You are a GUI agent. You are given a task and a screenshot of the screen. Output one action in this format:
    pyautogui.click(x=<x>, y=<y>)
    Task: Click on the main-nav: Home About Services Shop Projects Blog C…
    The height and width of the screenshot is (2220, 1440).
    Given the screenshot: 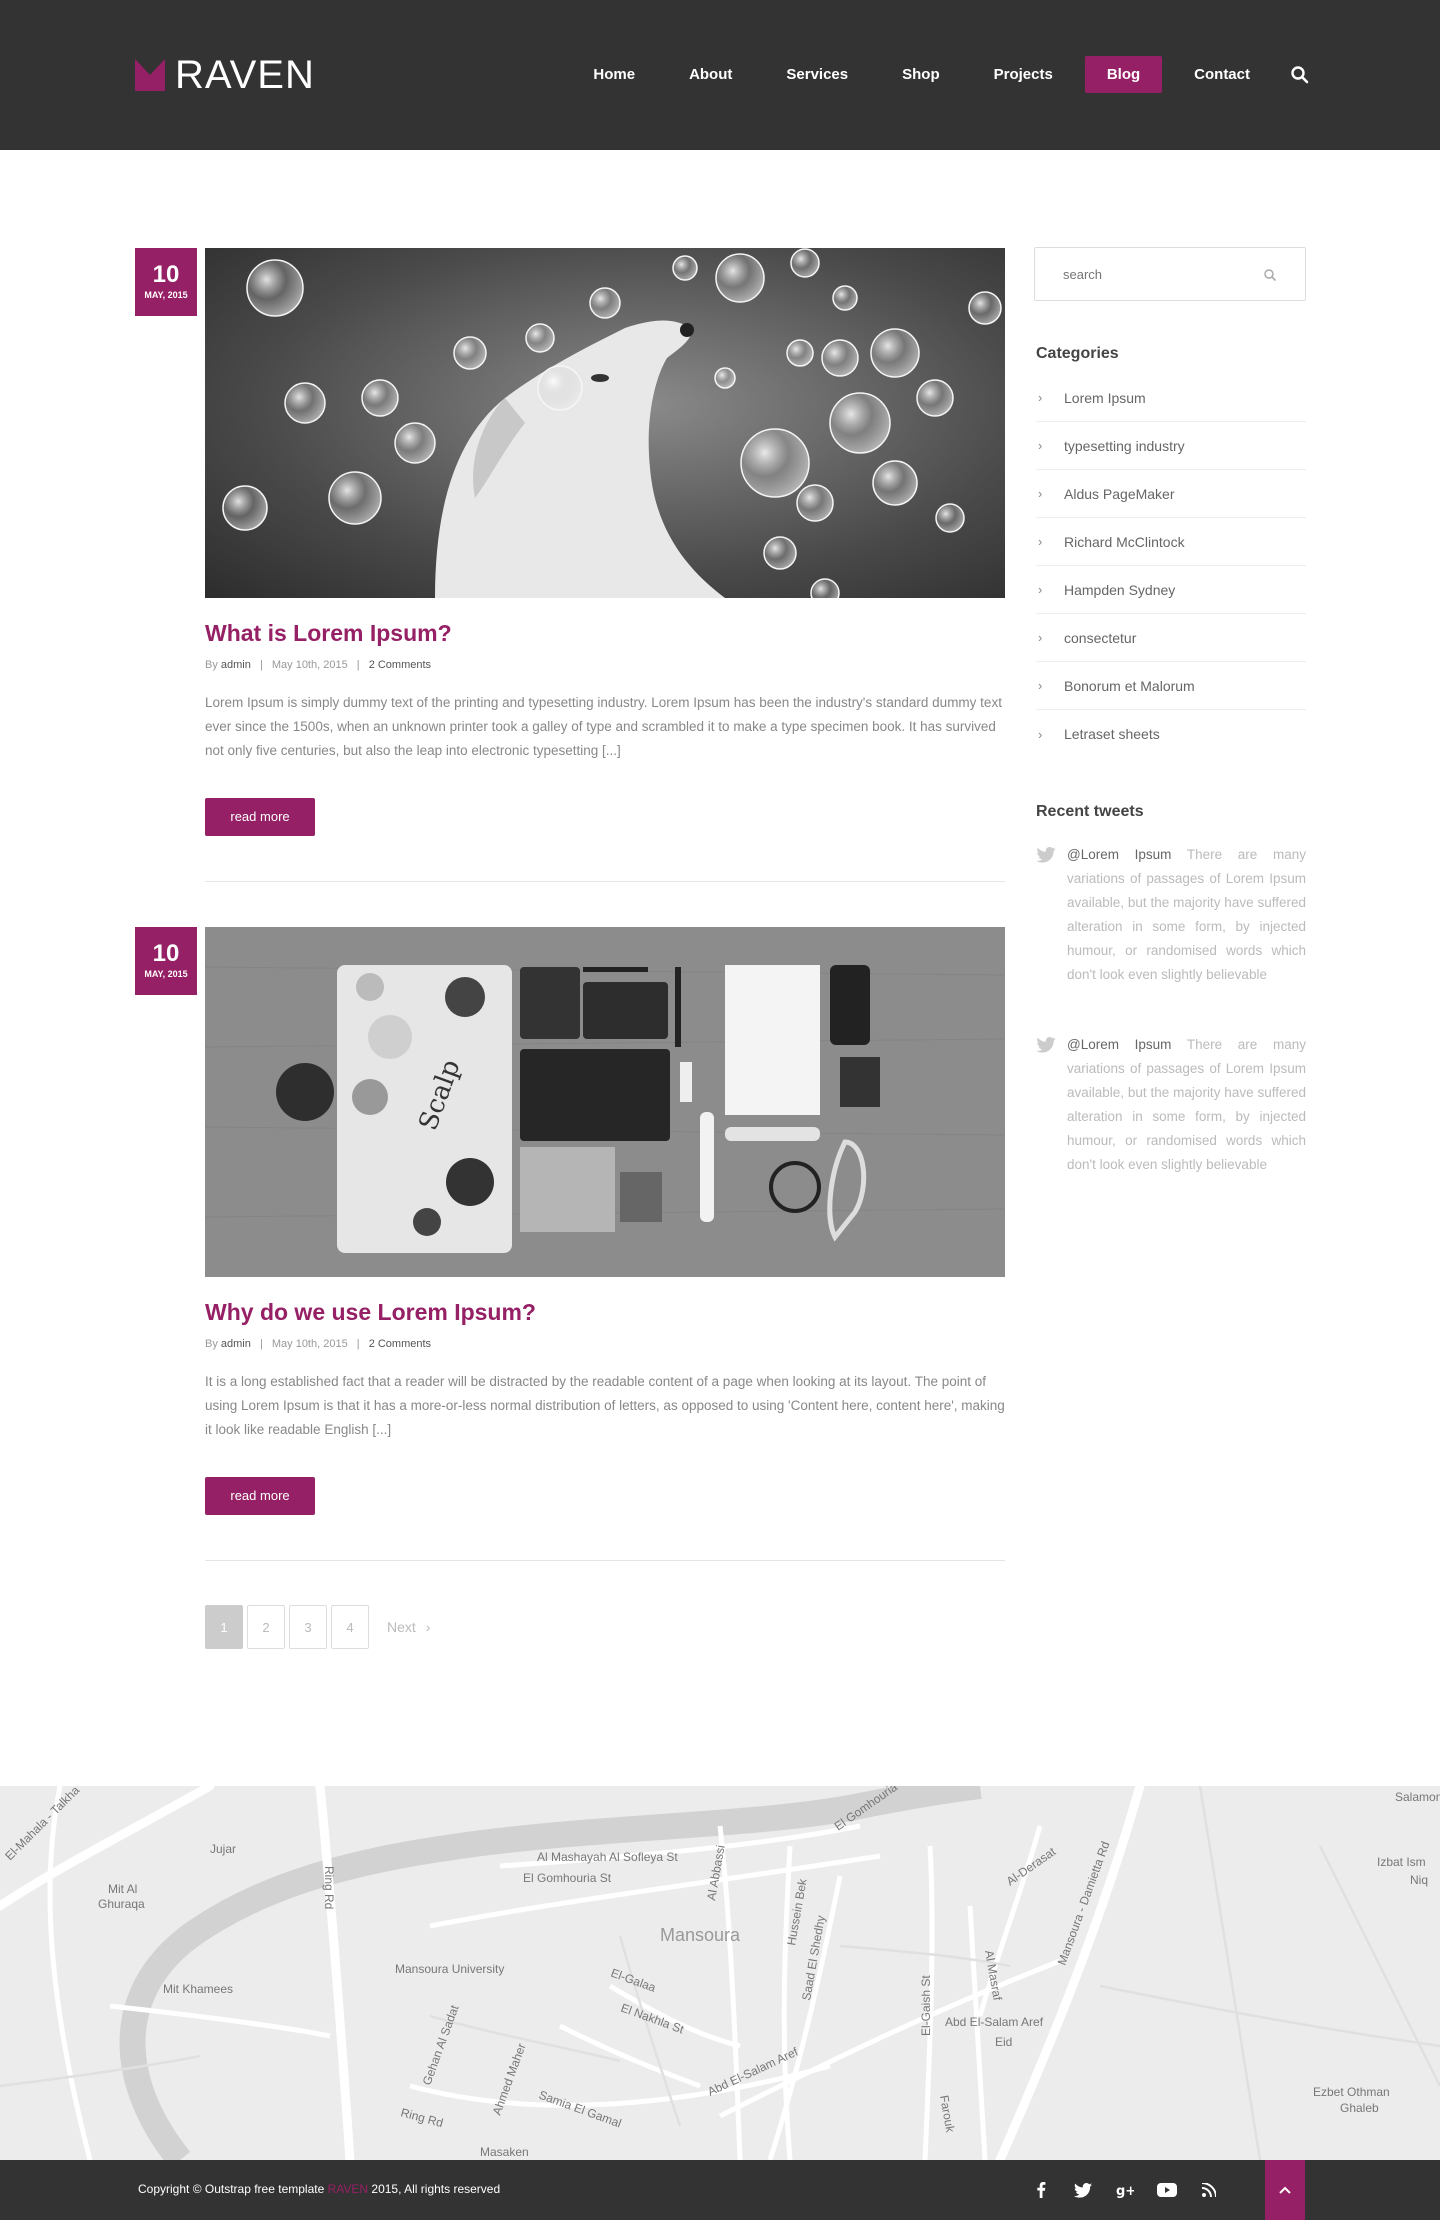 What is the action you would take?
    pyautogui.click(x=935, y=74)
    